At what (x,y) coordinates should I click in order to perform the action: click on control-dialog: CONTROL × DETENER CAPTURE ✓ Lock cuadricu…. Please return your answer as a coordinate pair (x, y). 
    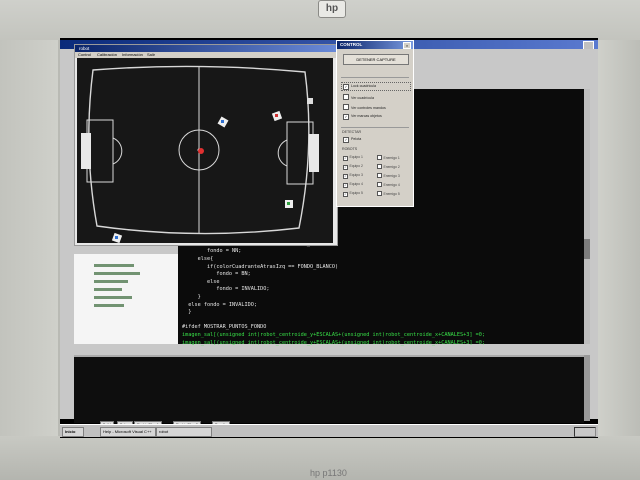
    Looking at the image, I should click on (375, 123).